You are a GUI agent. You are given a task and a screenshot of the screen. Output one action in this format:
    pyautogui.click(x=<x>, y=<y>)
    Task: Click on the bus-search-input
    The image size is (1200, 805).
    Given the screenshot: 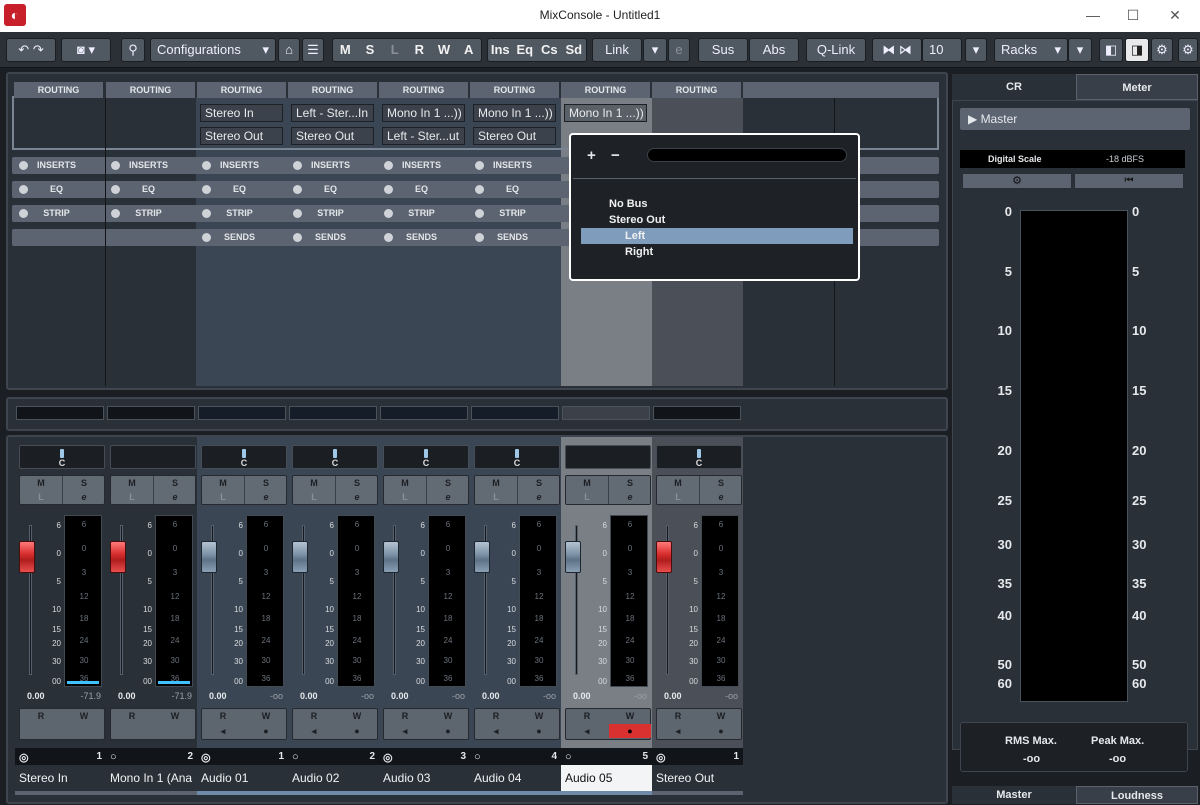 What is the action you would take?
    pyautogui.click(x=747, y=155)
    